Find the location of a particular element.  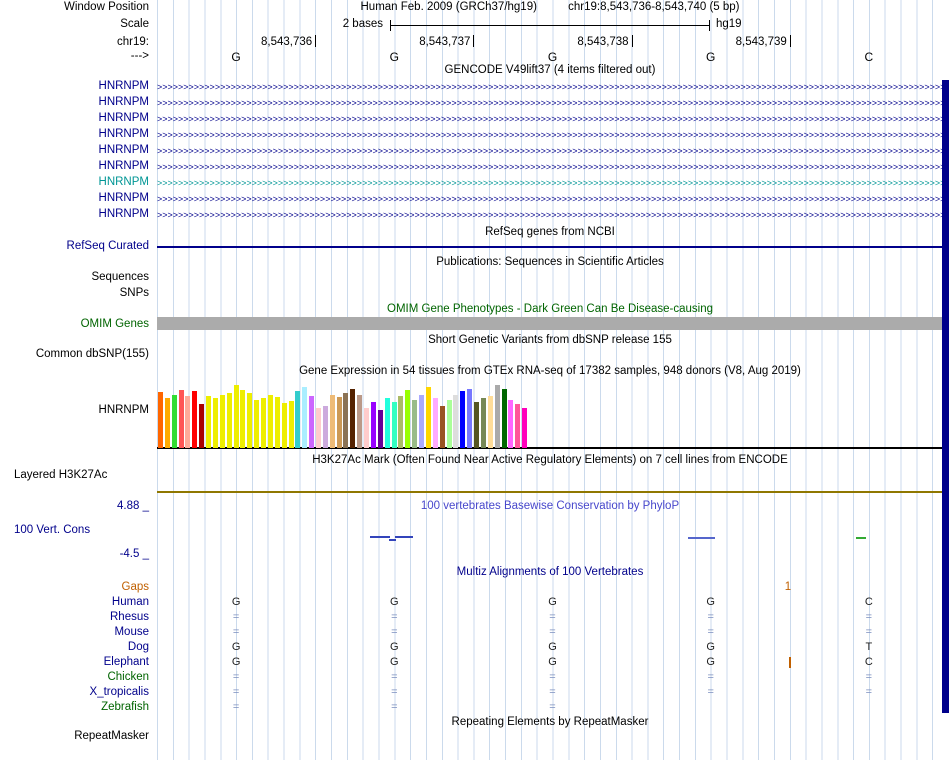

species-label: Mouse is located at coordinates (74, 632).